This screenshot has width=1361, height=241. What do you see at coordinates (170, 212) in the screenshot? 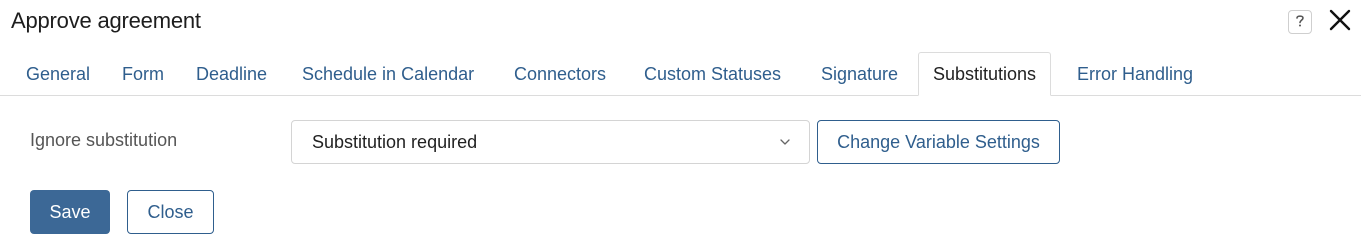
I see `close-dialog-button: Close` at bounding box center [170, 212].